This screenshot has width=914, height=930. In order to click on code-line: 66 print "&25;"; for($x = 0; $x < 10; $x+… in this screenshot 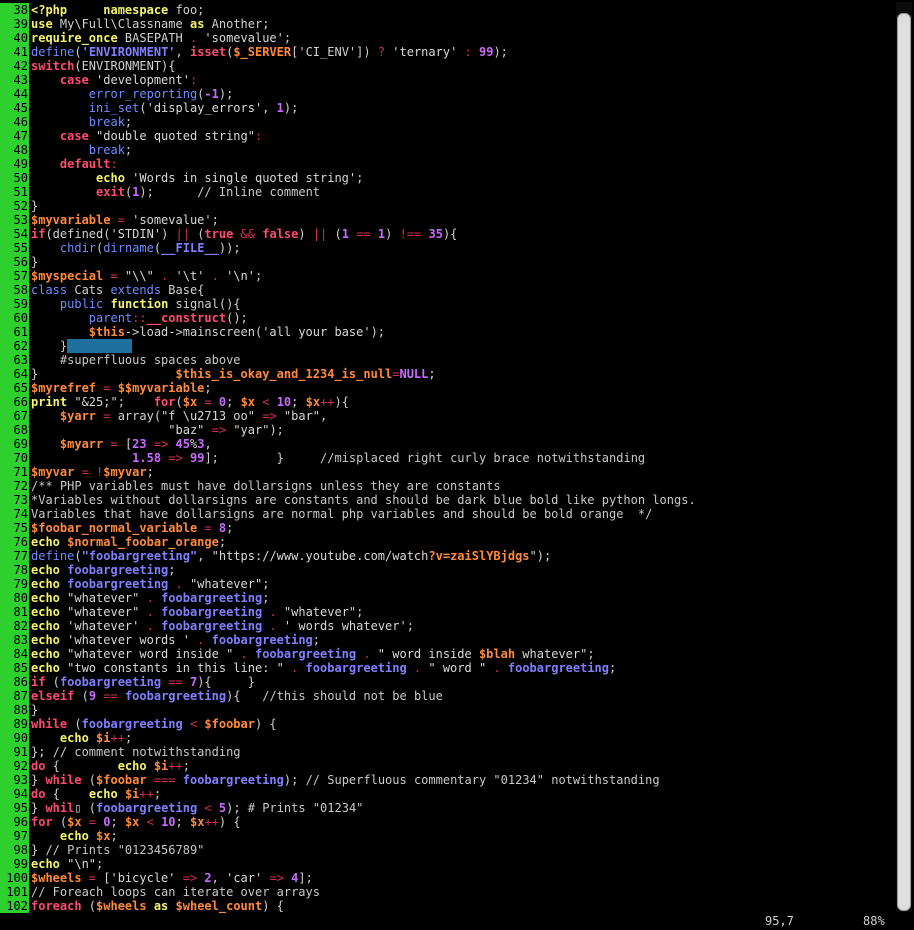, I will do `click(447, 402)`.